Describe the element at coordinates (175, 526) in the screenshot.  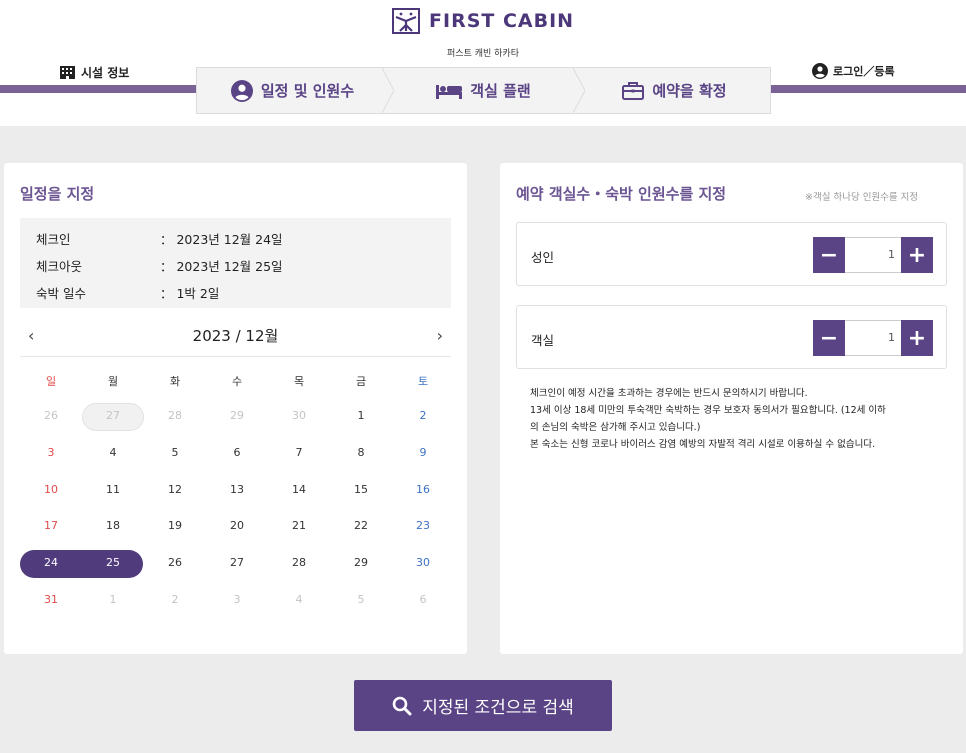
I see `calendar-day: 19` at that location.